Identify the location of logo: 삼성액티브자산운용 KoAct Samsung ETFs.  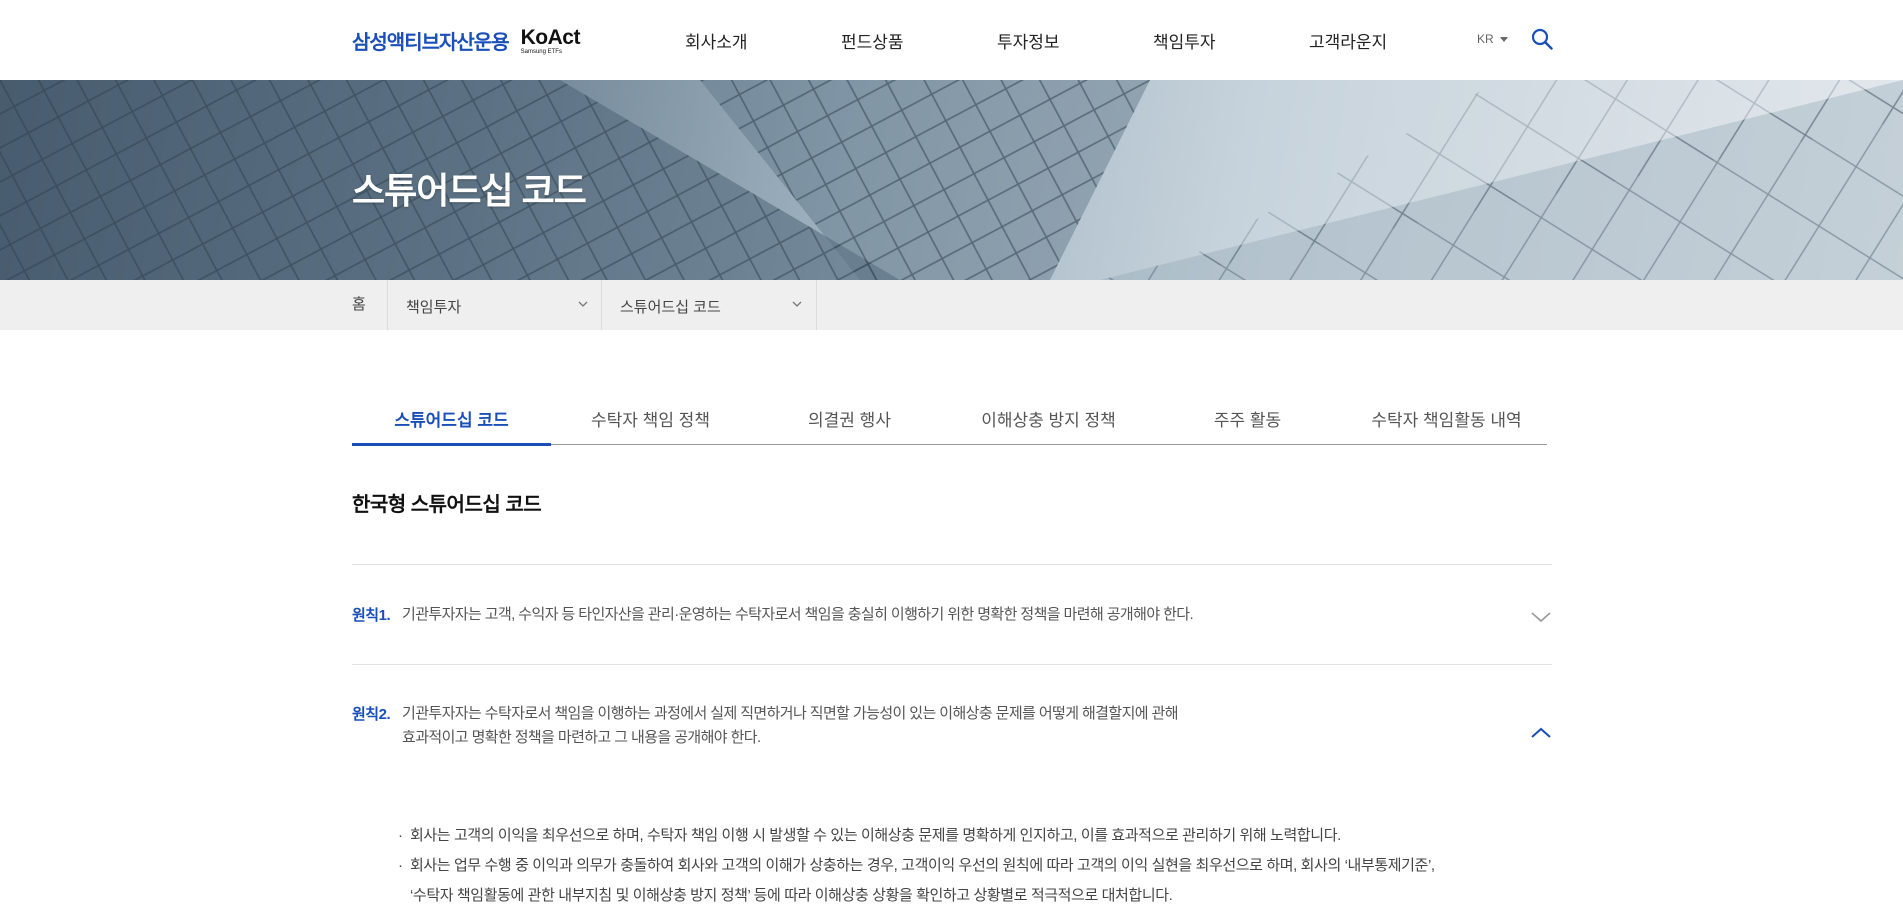
(466, 40).